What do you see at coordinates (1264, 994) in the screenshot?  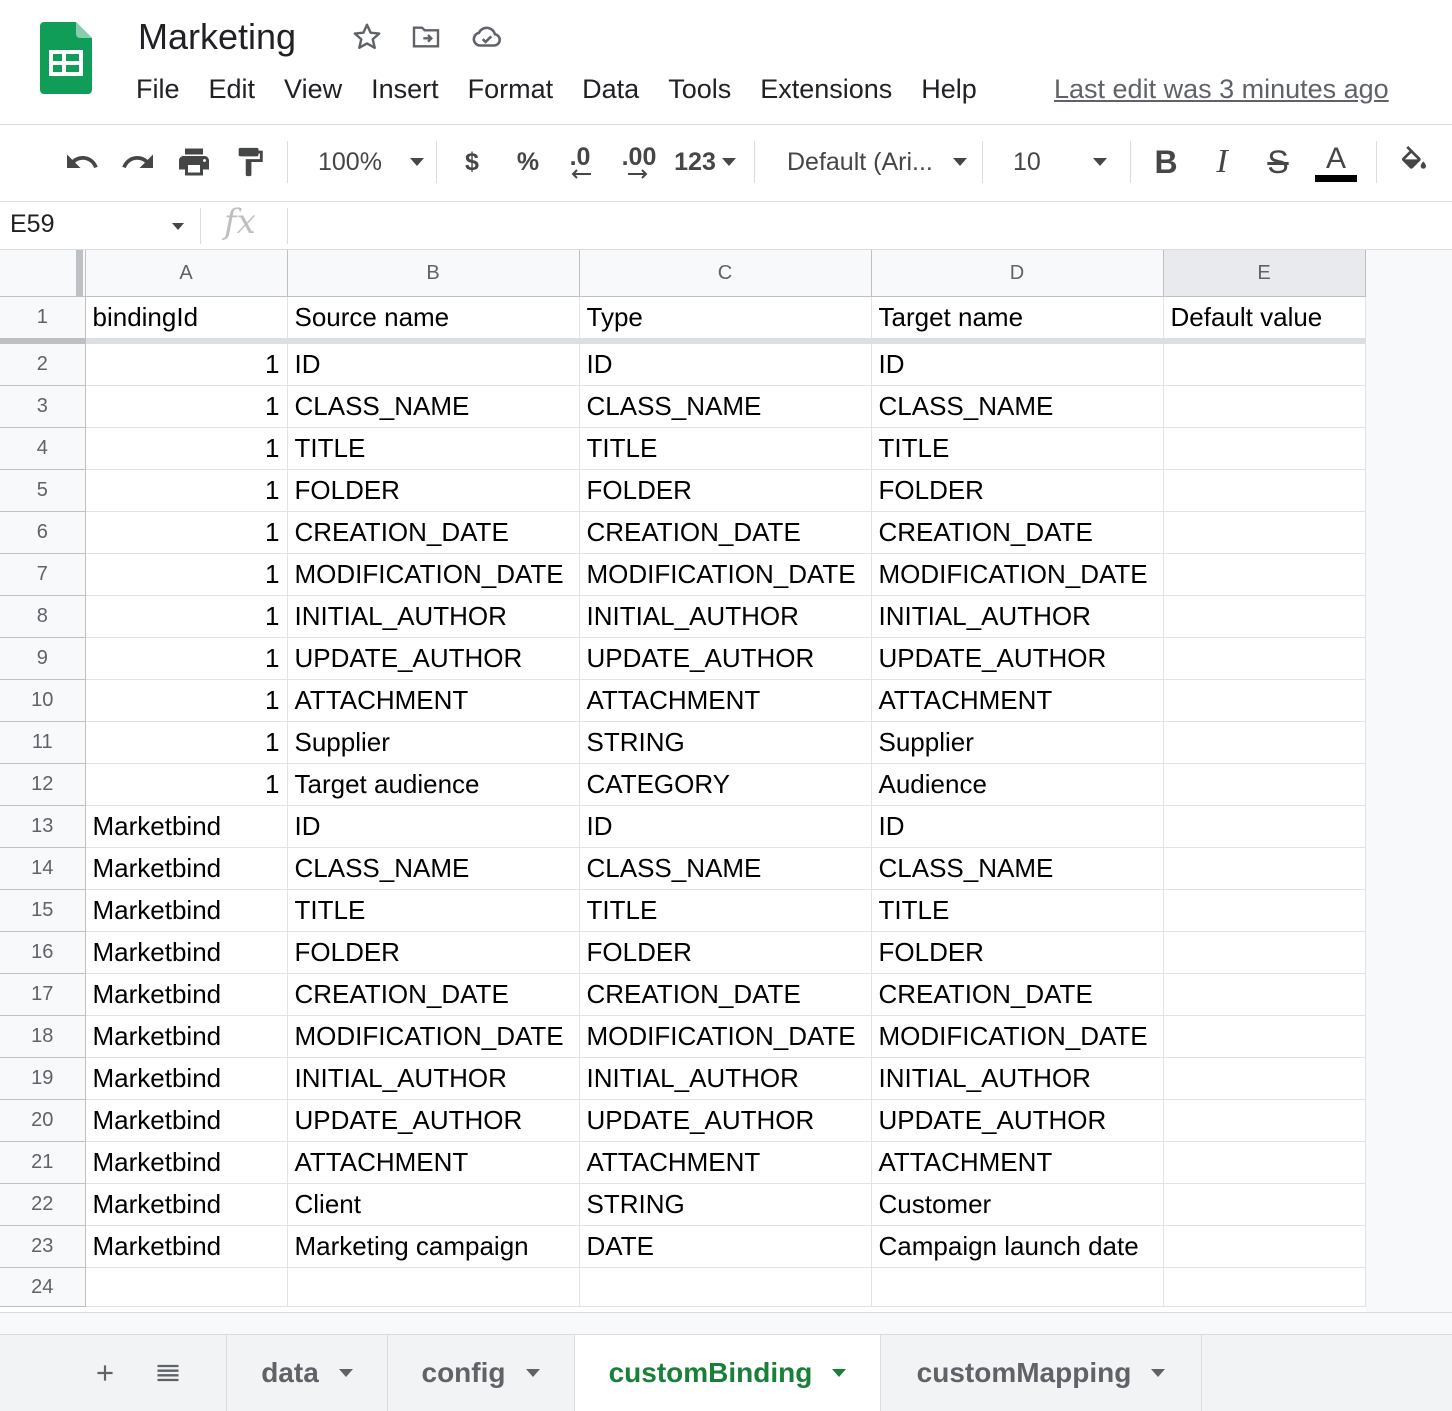 I see `cell-e17` at bounding box center [1264, 994].